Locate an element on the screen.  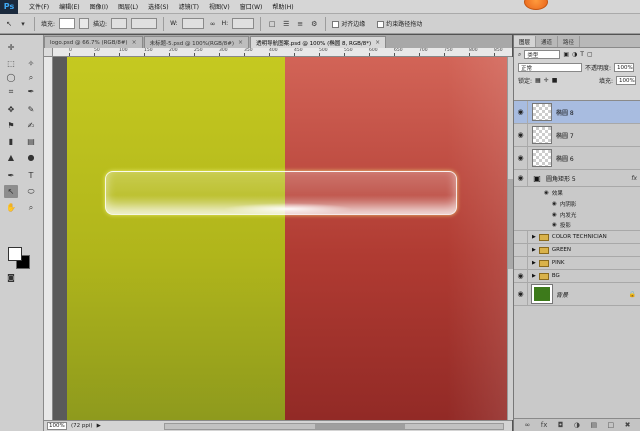
filter-adjust-icon: ◑ is located at coordinates (574, 54).